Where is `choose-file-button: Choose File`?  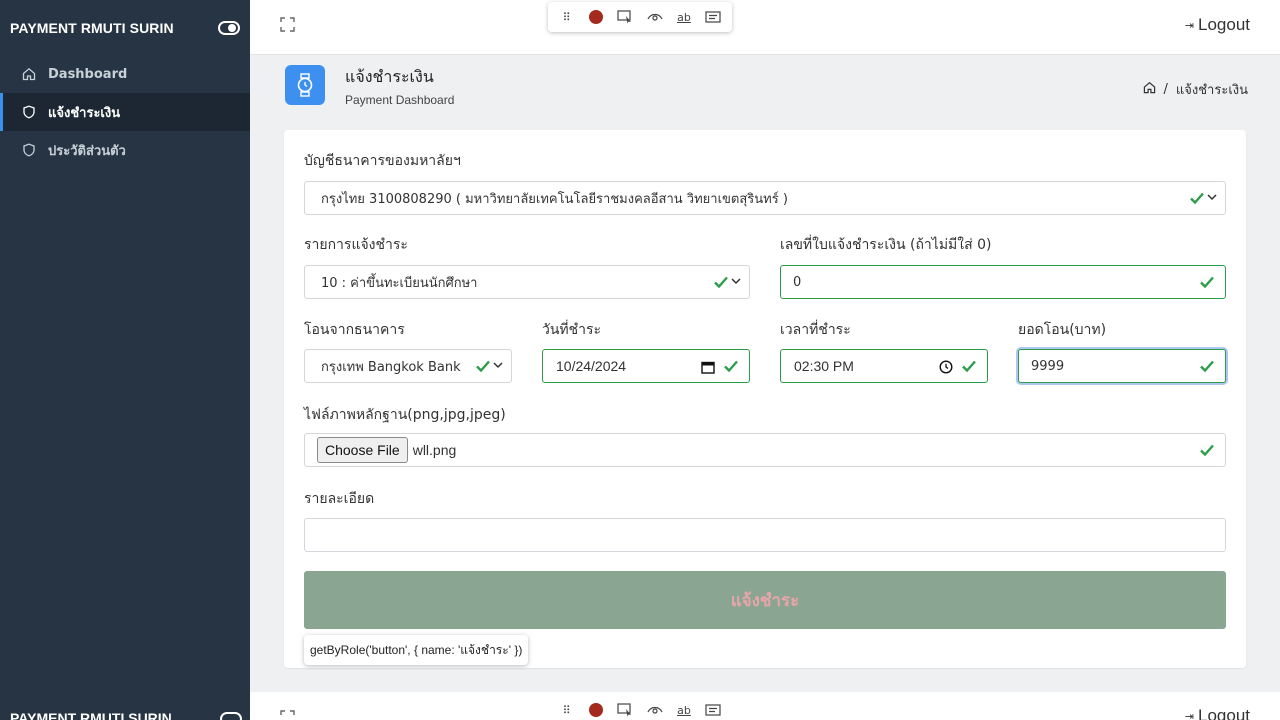 choose-file-button: Choose File is located at coordinates (362, 450).